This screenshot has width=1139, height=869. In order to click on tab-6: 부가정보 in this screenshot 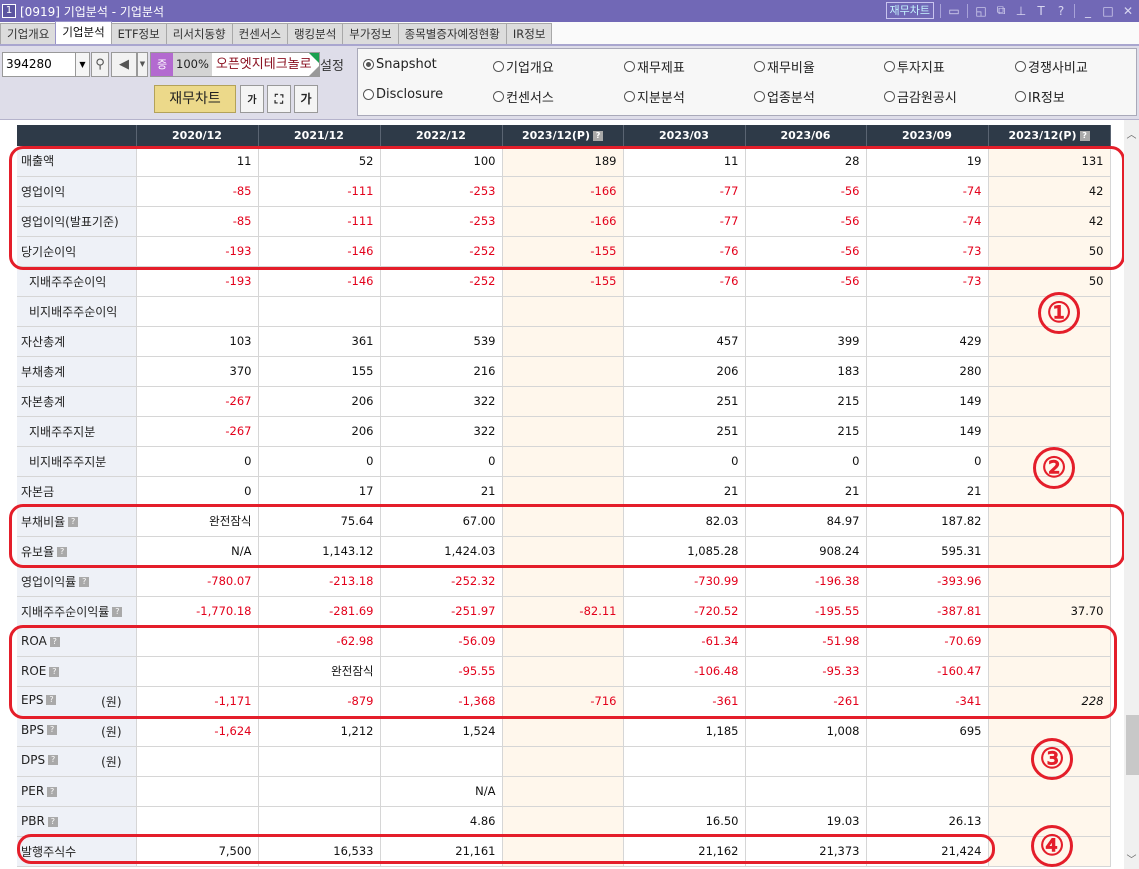, I will do `click(370, 33)`.